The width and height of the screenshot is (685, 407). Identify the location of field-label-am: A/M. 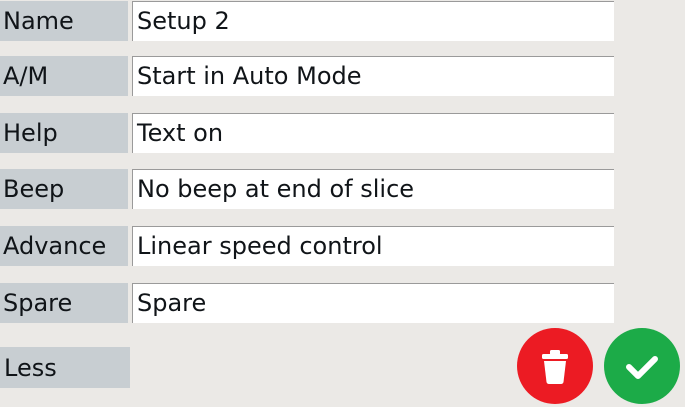
(64, 76).